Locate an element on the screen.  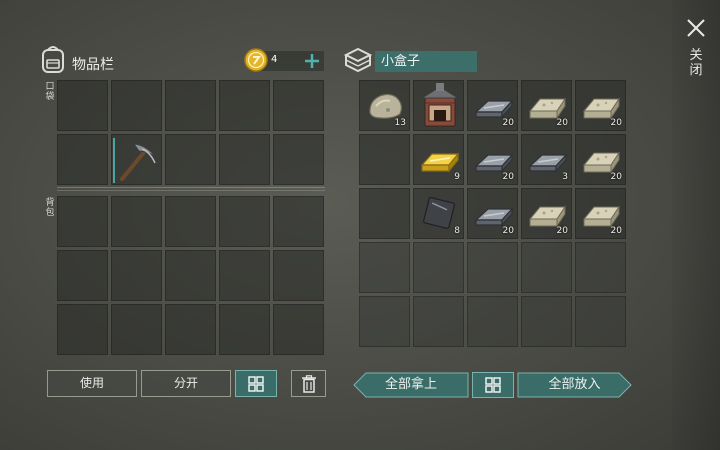
coin-count: 4 is located at coordinates (274, 59).